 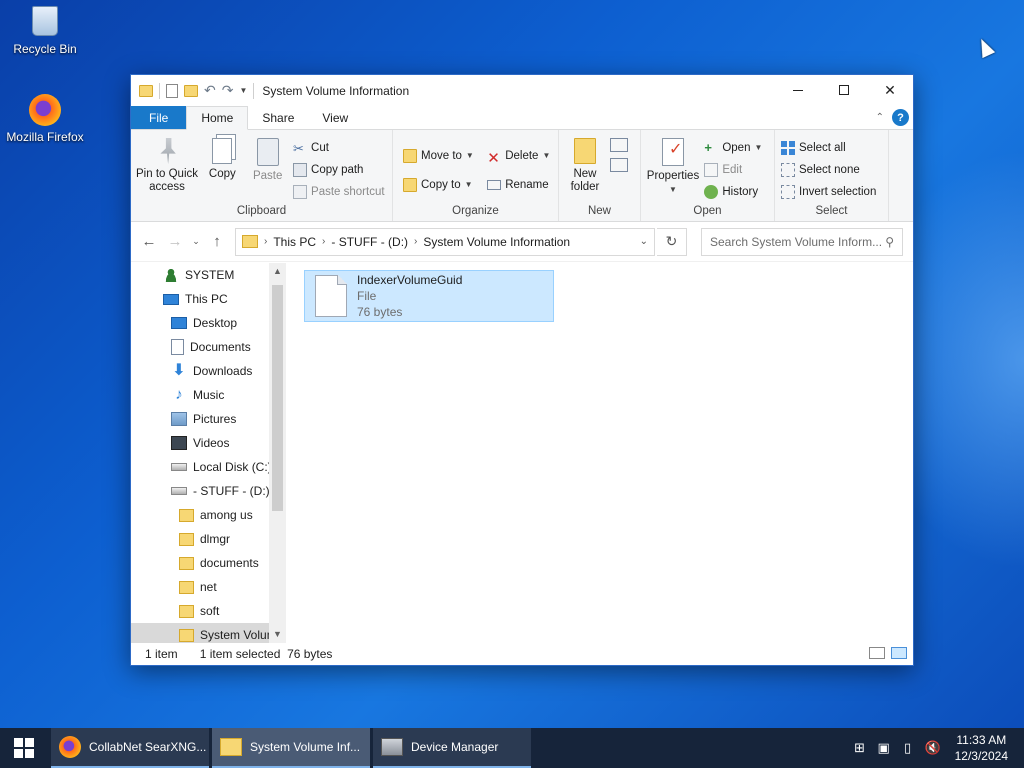 What do you see at coordinates (208, 443) in the screenshot?
I see `nav-item: Videos` at bounding box center [208, 443].